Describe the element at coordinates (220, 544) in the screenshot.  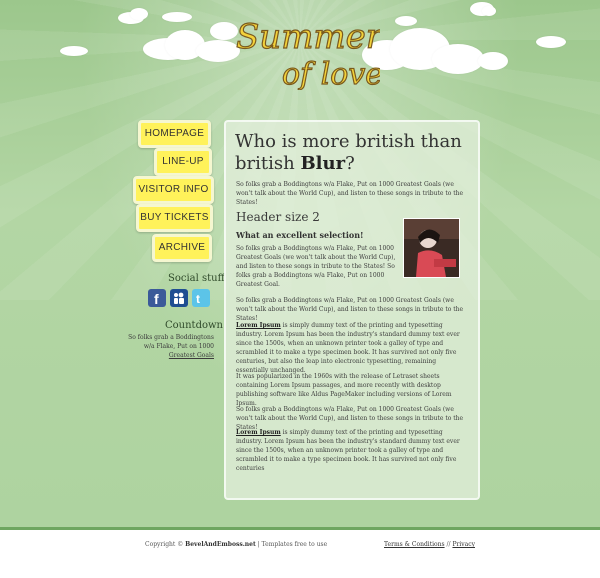
I see `copyright-site: BevelAndEmboss.net` at that location.